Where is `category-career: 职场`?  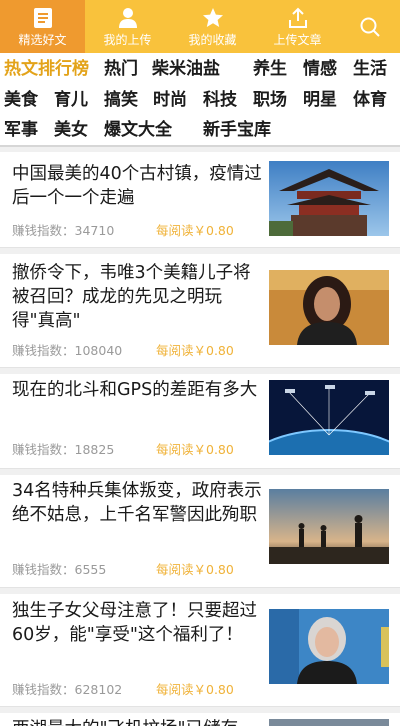 category-career: 职场 is located at coordinates (270, 100).